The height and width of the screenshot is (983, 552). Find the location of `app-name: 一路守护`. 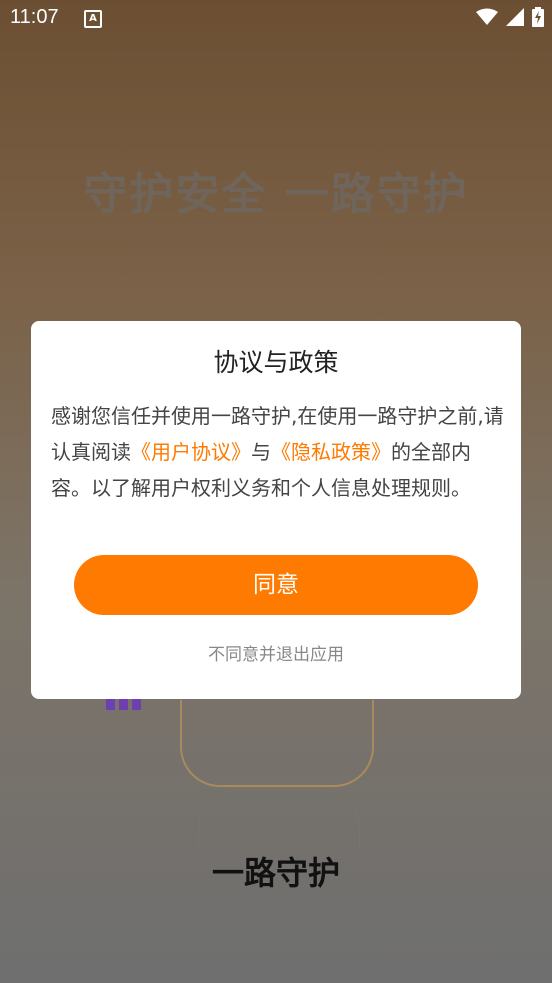

app-name: 一路守护 is located at coordinates (275, 873).